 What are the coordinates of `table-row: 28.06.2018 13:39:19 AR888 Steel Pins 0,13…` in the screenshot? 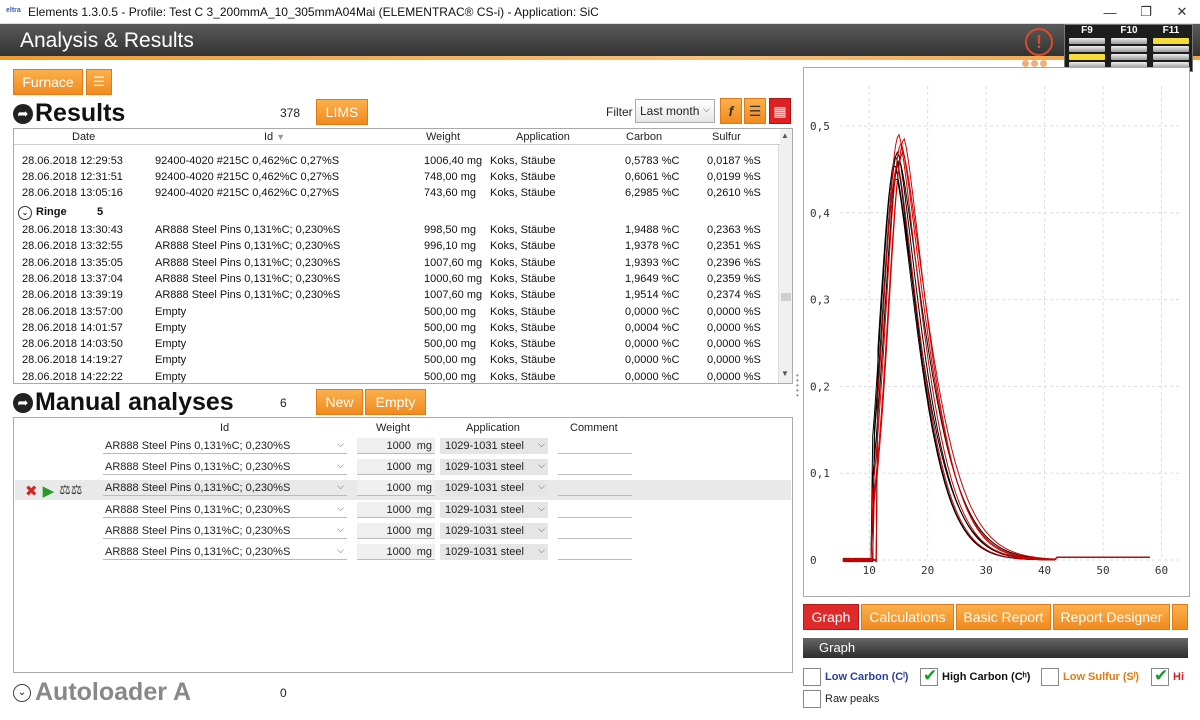 It's located at (397, 295).